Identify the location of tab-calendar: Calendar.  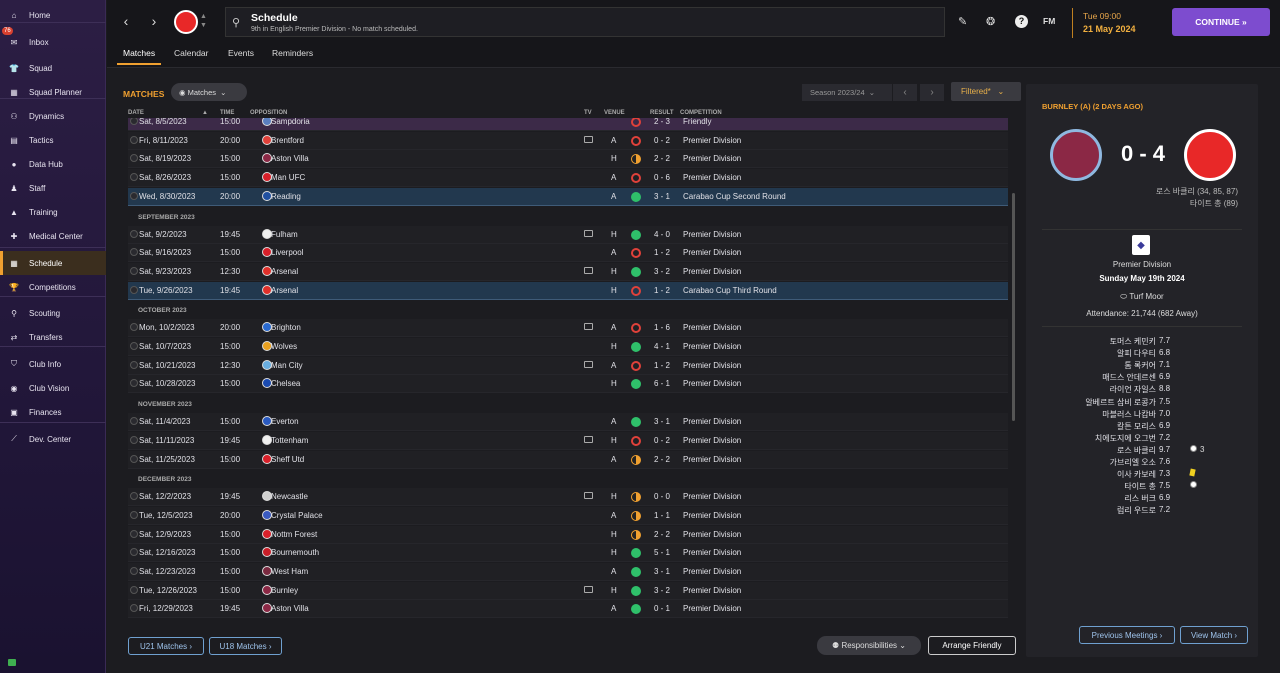
(191, 53).